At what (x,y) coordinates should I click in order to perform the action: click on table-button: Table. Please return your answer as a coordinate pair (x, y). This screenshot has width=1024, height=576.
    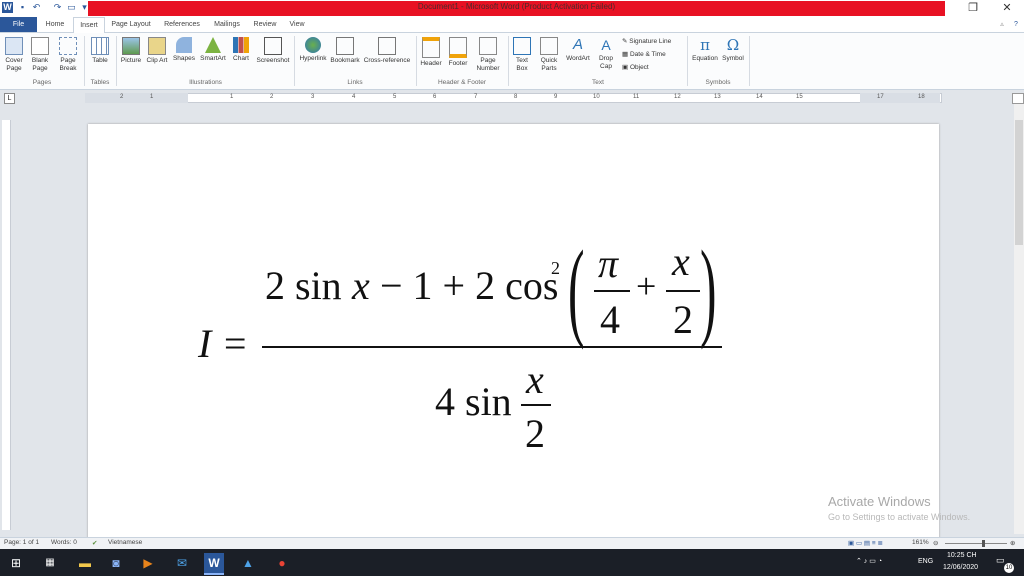
    Looking at the image, I should click on (100, 51).